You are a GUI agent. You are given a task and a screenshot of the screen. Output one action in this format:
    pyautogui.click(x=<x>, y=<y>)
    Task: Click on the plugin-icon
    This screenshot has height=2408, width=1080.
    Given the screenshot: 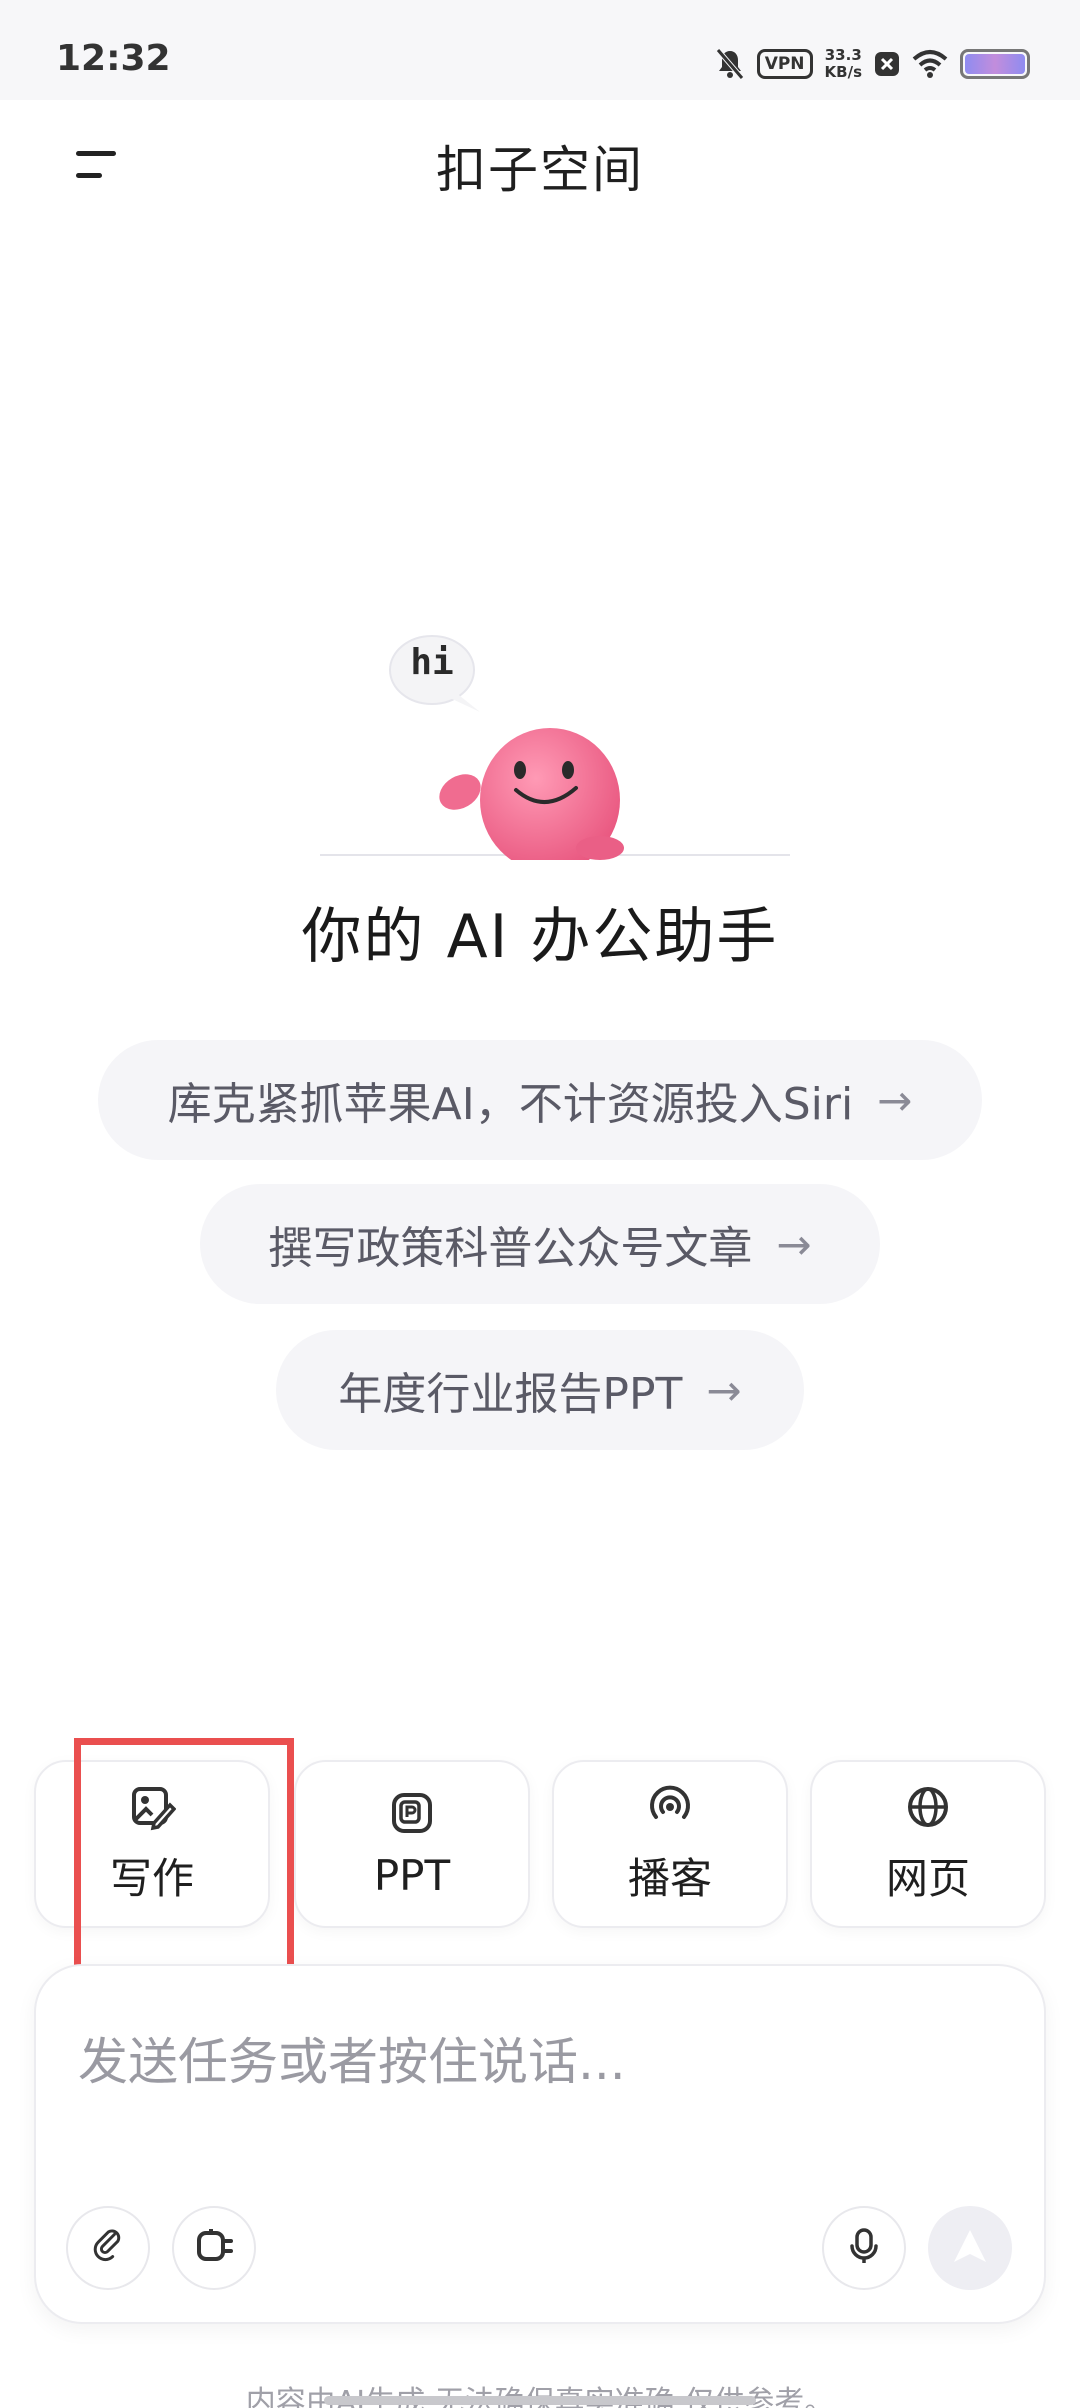 What is the action you would take?
    pyautogui.click(x=214, y=2248)
    